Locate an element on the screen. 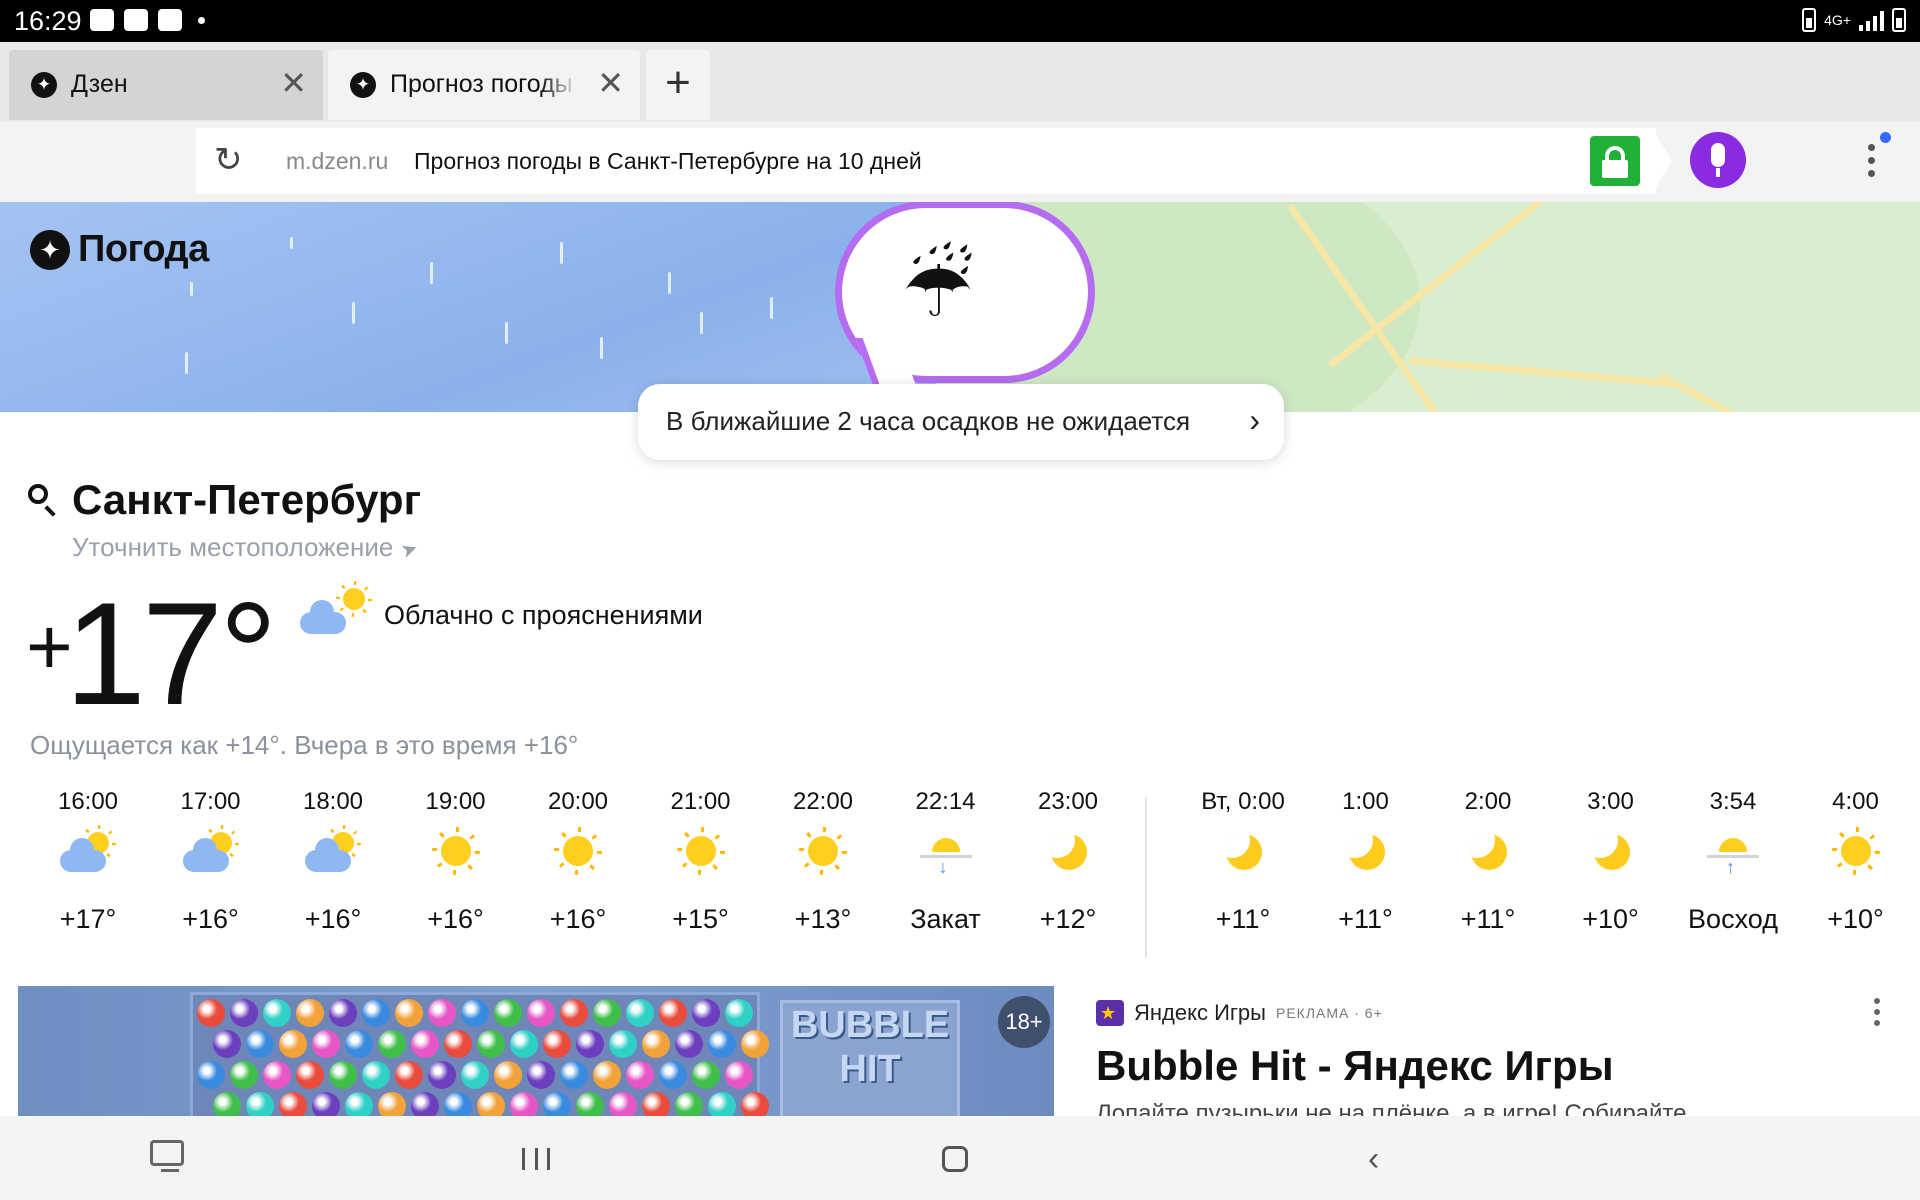 Image resolution: width=1920 pixels, height=1200 pixels. tab-dzen: Дзен ✕ is located at coordinates (166, 85).